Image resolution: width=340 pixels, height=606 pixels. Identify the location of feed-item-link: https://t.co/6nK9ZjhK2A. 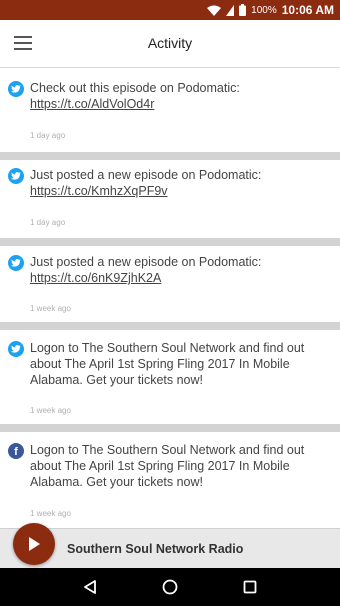
(95, 278).